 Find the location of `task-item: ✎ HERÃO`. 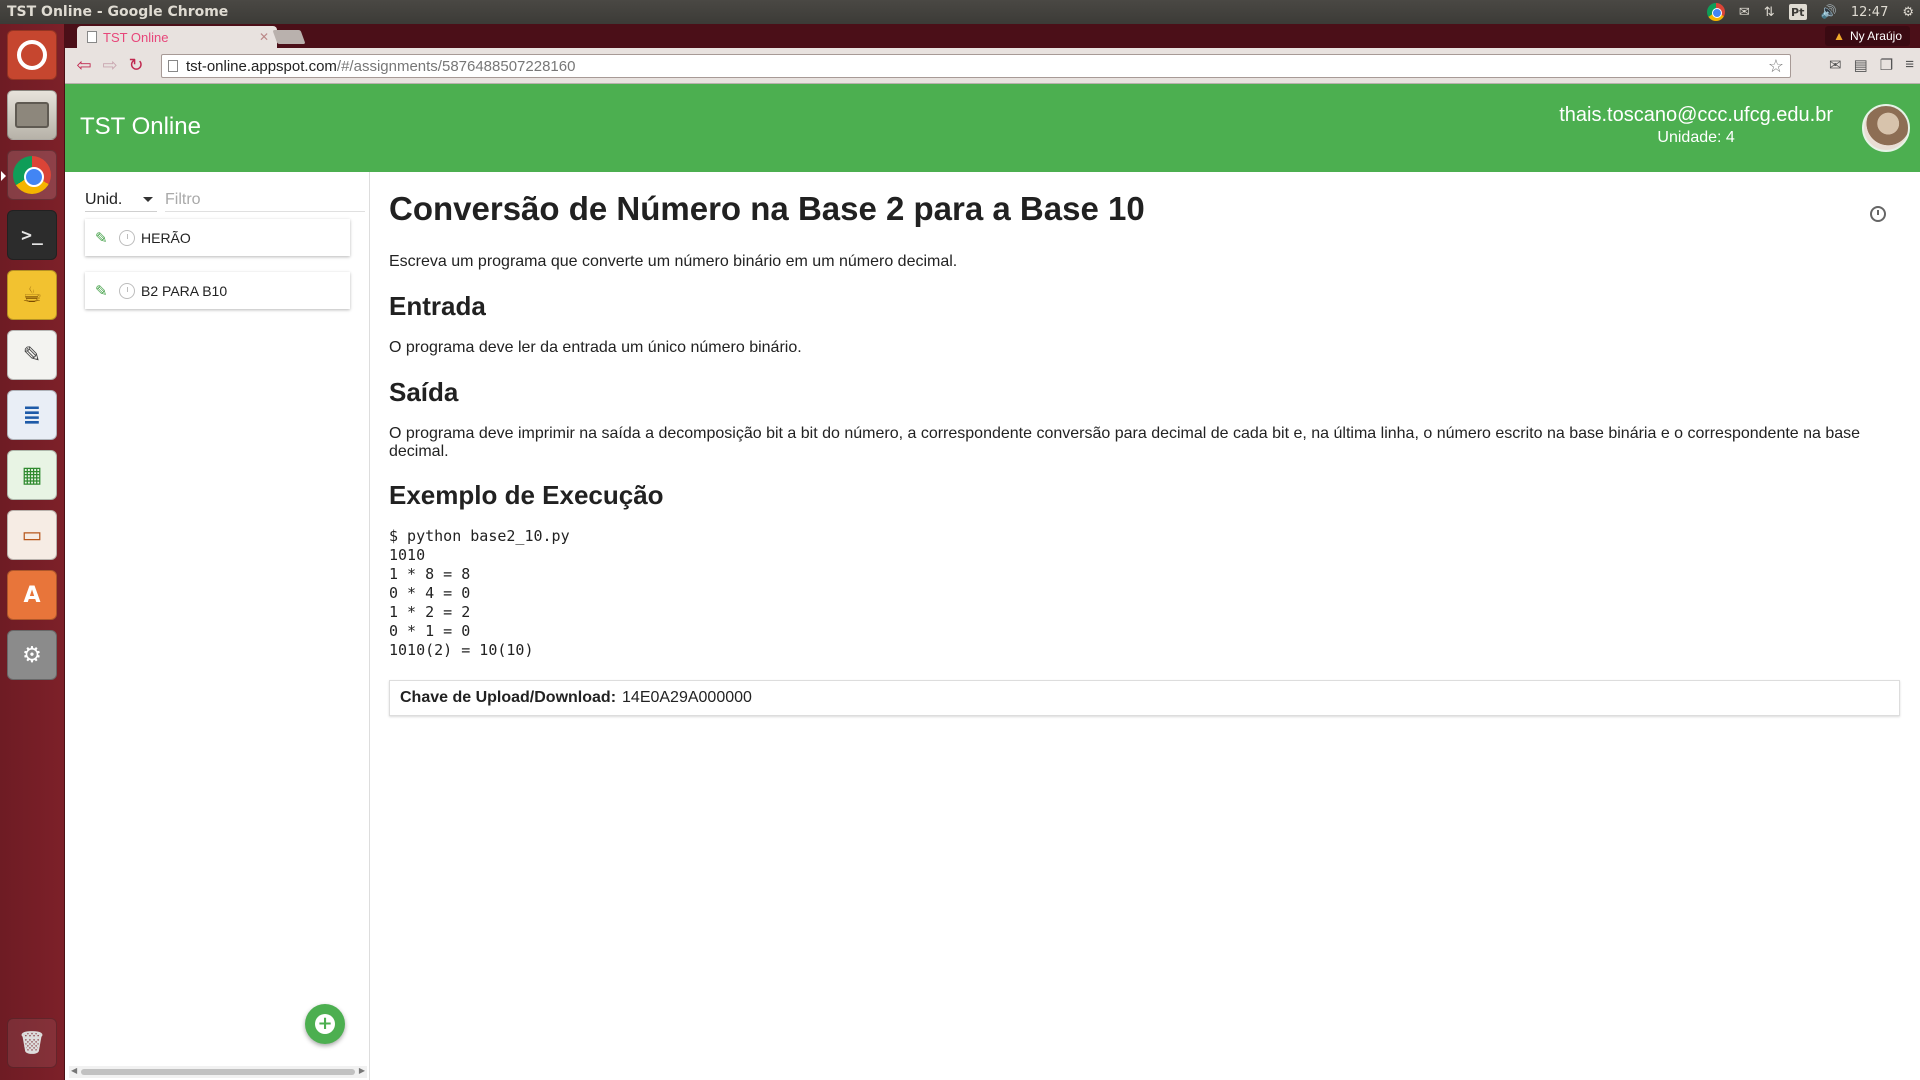

task-item: ✎ HERÃO is located at coordinates (217, 237).